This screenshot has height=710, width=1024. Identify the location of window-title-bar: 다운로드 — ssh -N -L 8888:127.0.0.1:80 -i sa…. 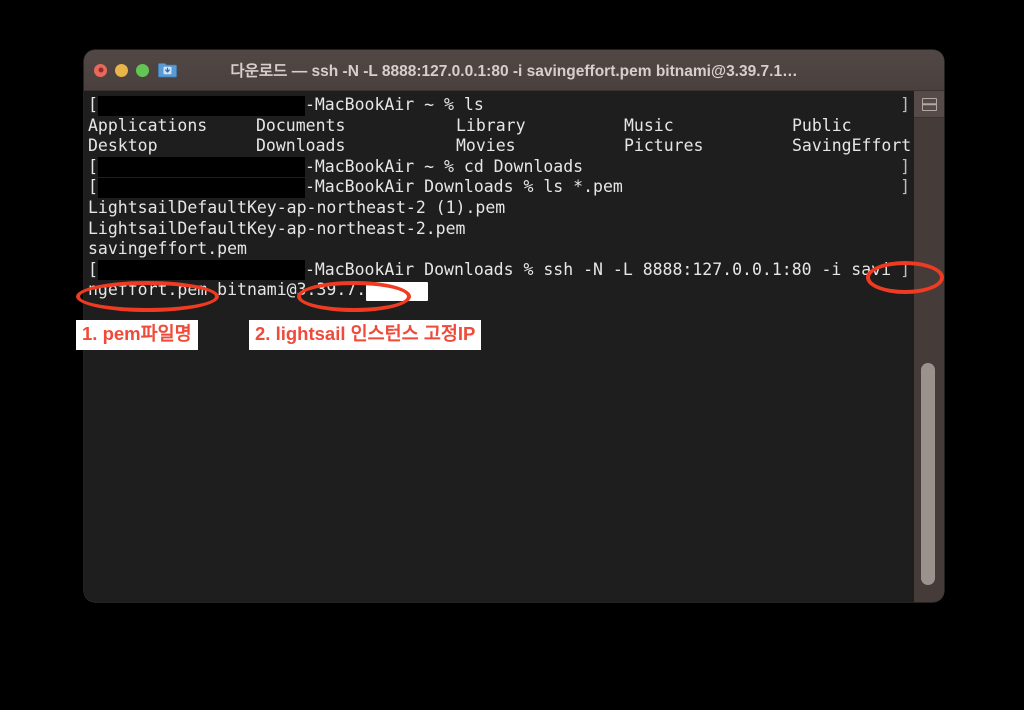
(514, 70).